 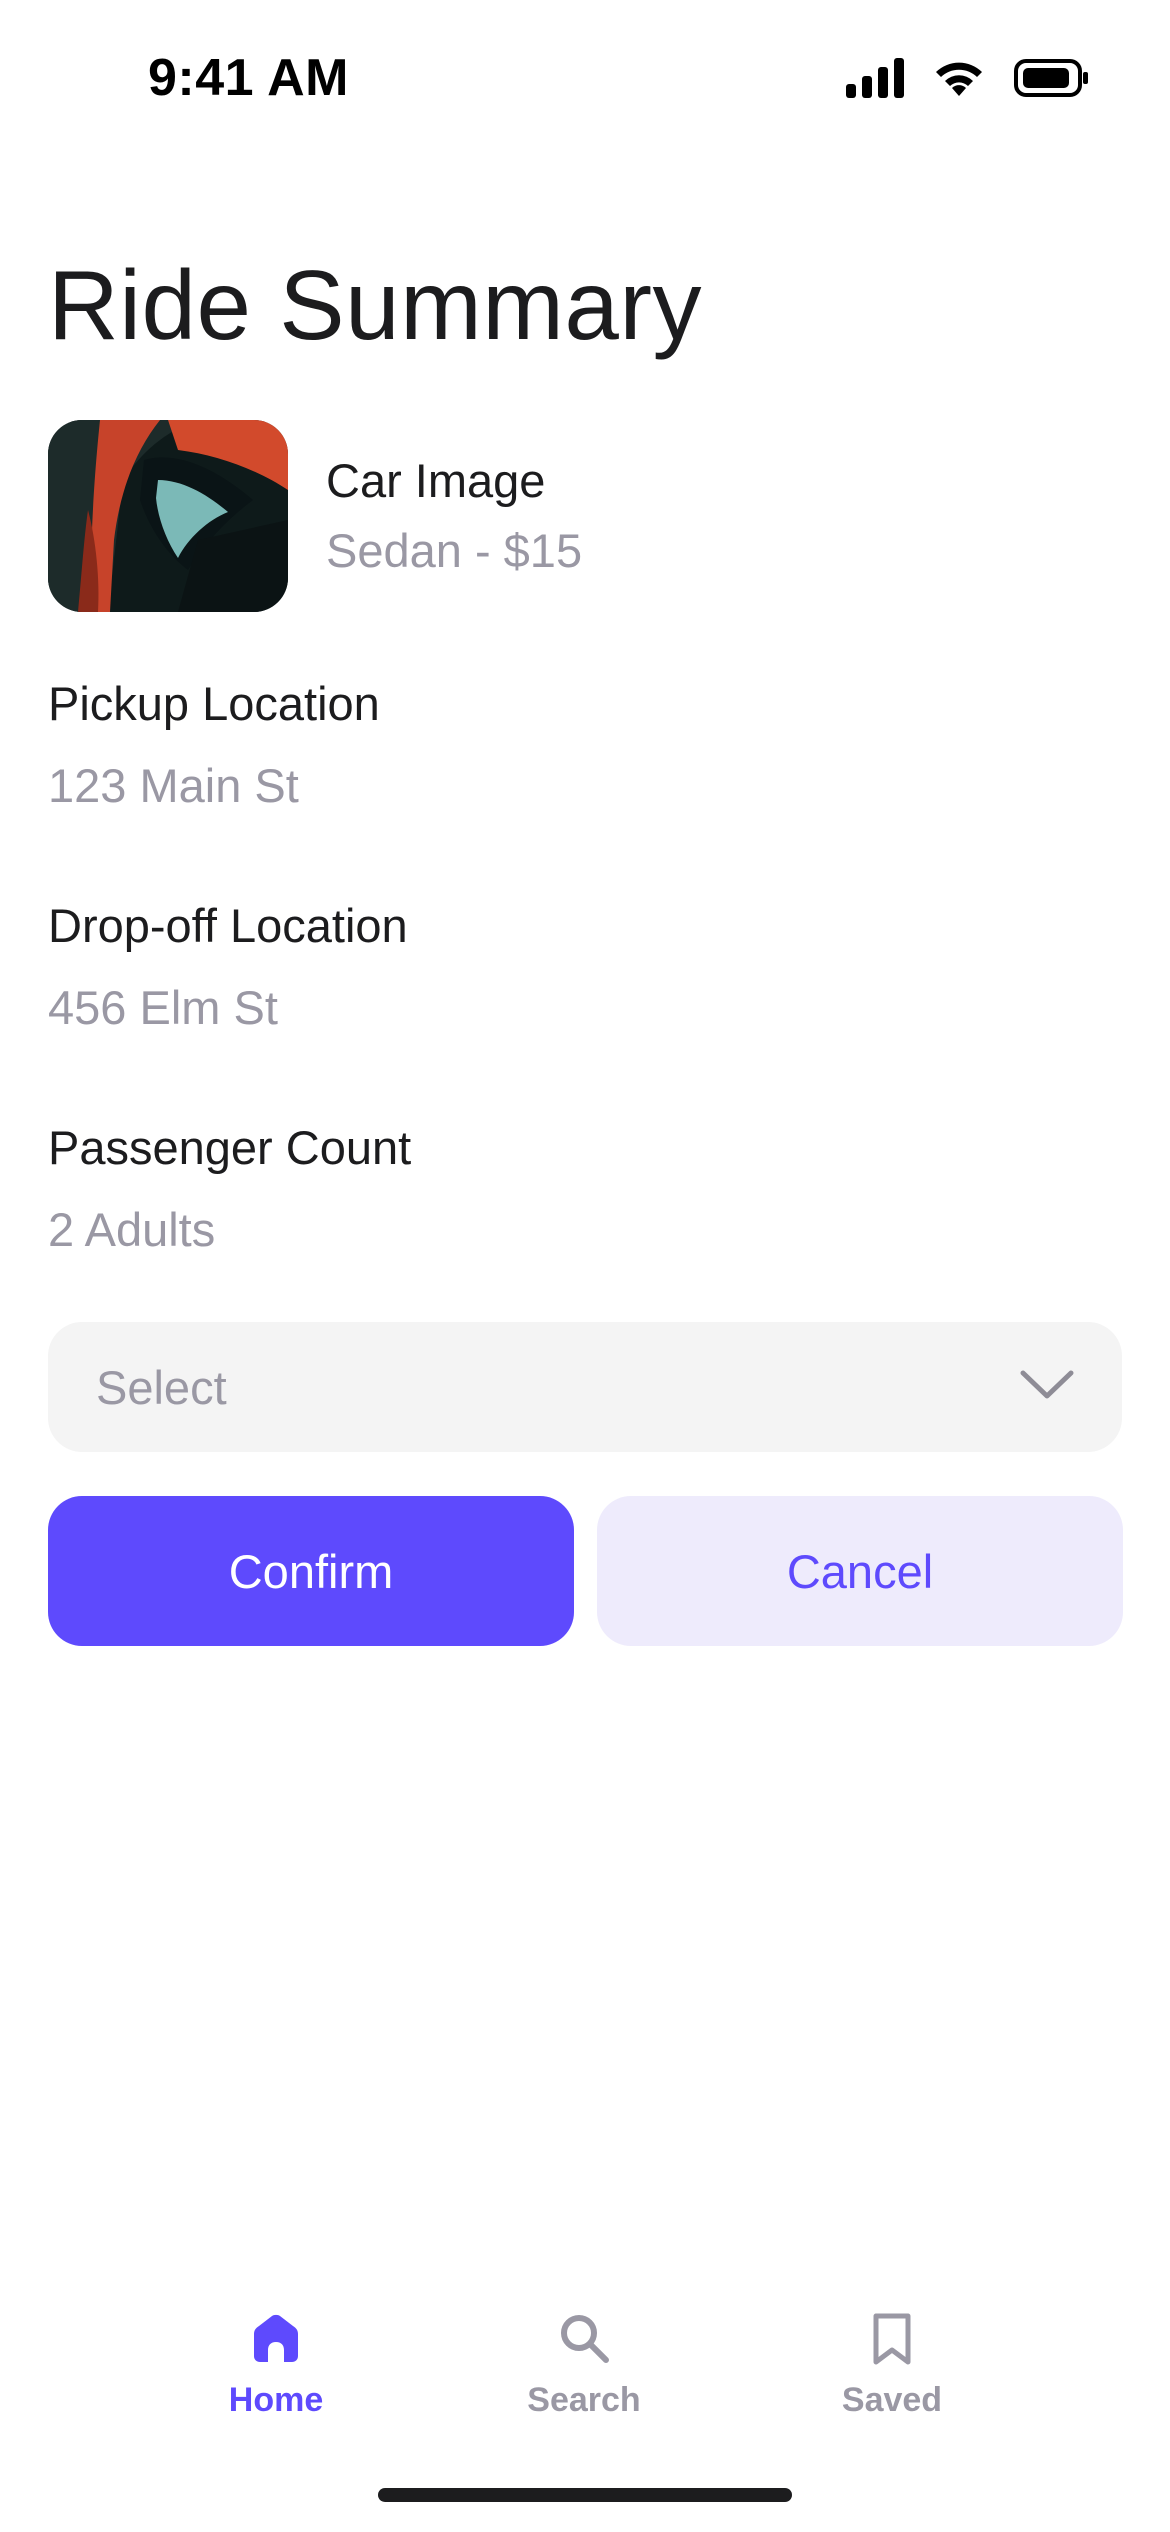 I want to click on dropoff-label: Drop-off Location, so click(x=228, y=925).